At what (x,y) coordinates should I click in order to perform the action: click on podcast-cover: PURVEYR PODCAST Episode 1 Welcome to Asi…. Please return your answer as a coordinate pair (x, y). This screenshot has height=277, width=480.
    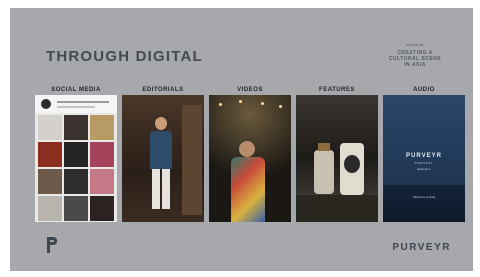
    Looking at the image, I should click on (424, 158).